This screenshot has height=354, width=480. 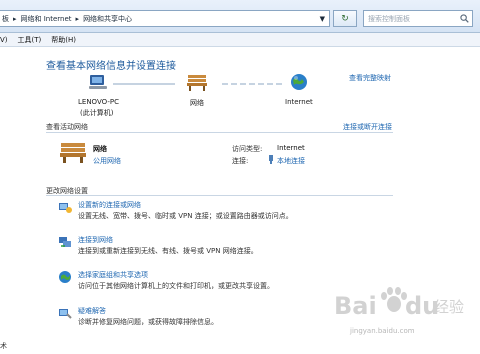 What do you see at coordinates (185, 216) in the screenshot?
I see `task-description: 设置无线、宽带、拨号、临时或 VPN 连接；或设置路由器或访问点。` at bounding box center [185, 216].